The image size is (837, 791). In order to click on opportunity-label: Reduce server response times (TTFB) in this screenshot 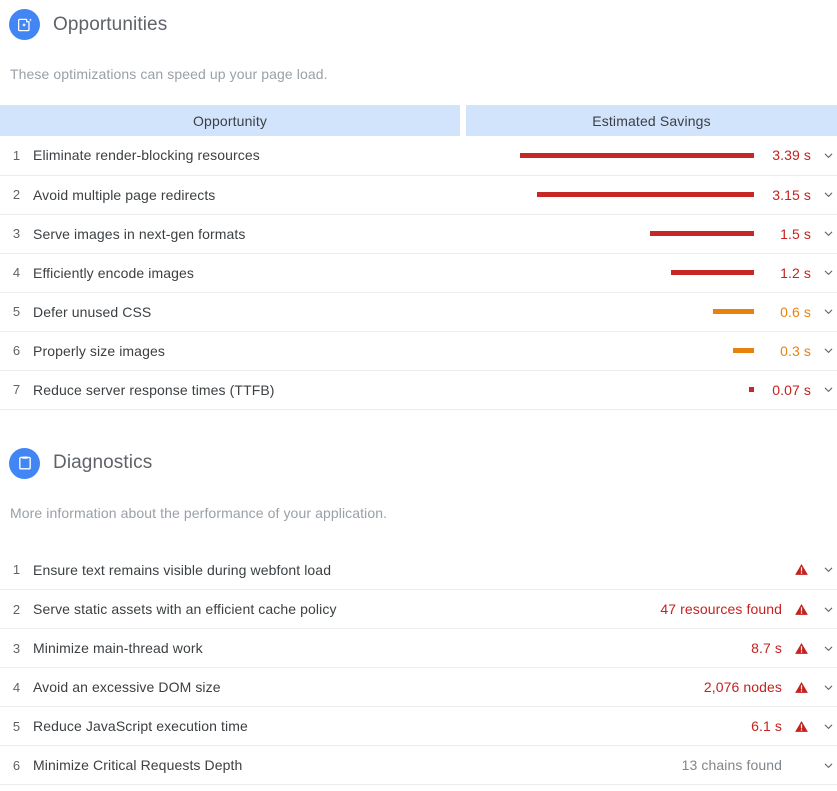, I will do `click(248, 390)`.